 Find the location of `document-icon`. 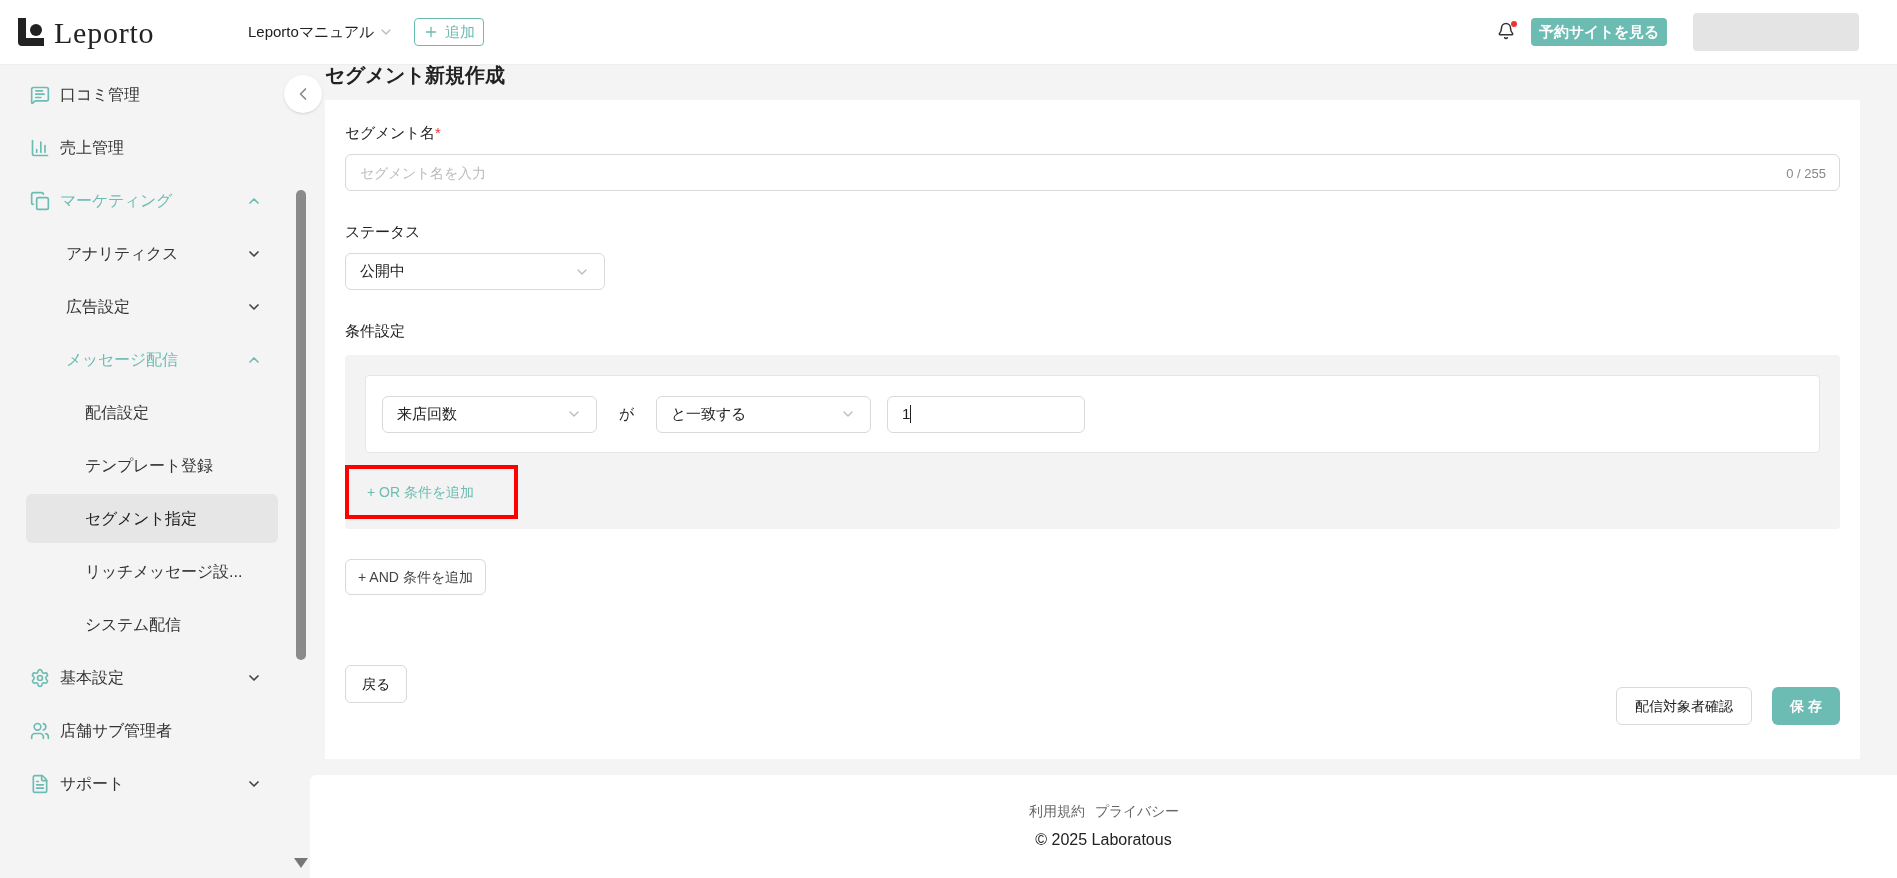

document-icon is located at coordinates (40, 783).